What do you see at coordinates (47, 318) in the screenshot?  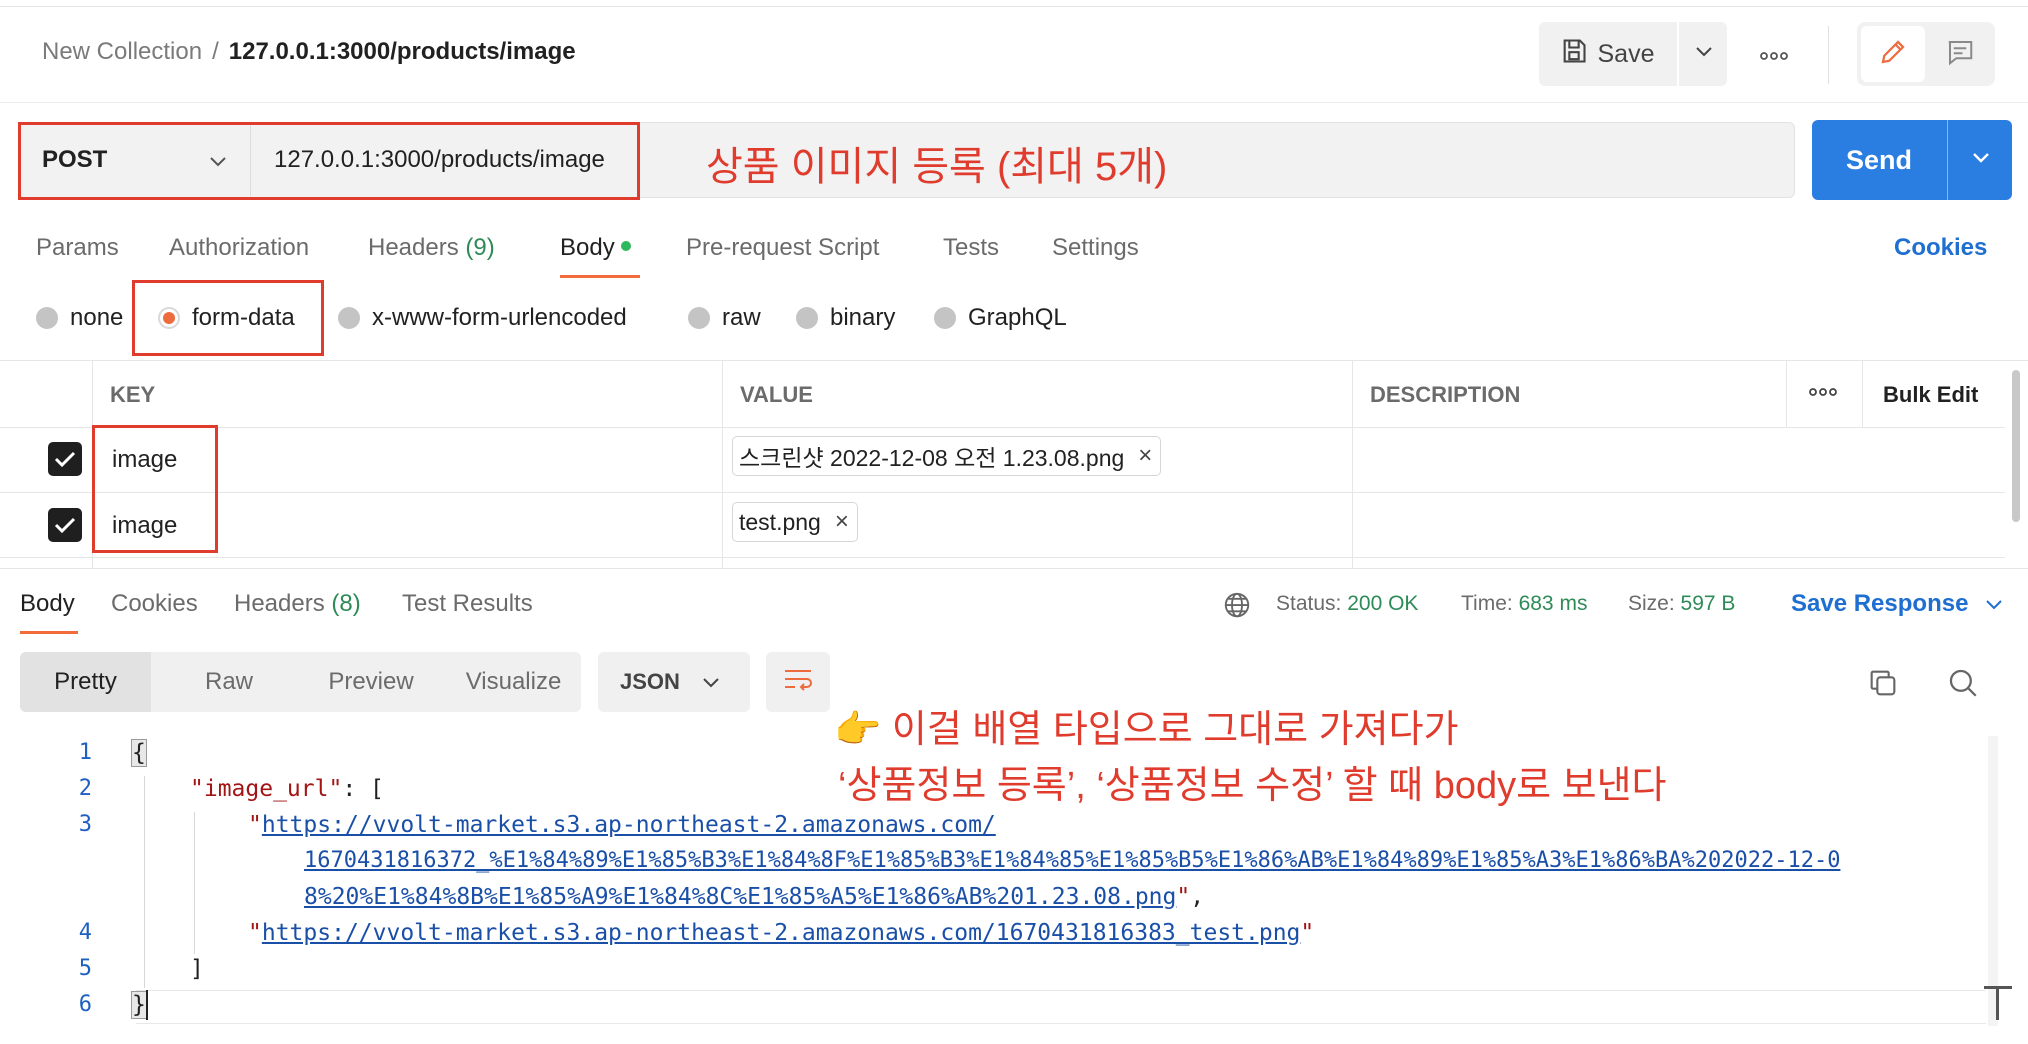 I see `radio-button` at bounding box center [47, 318].